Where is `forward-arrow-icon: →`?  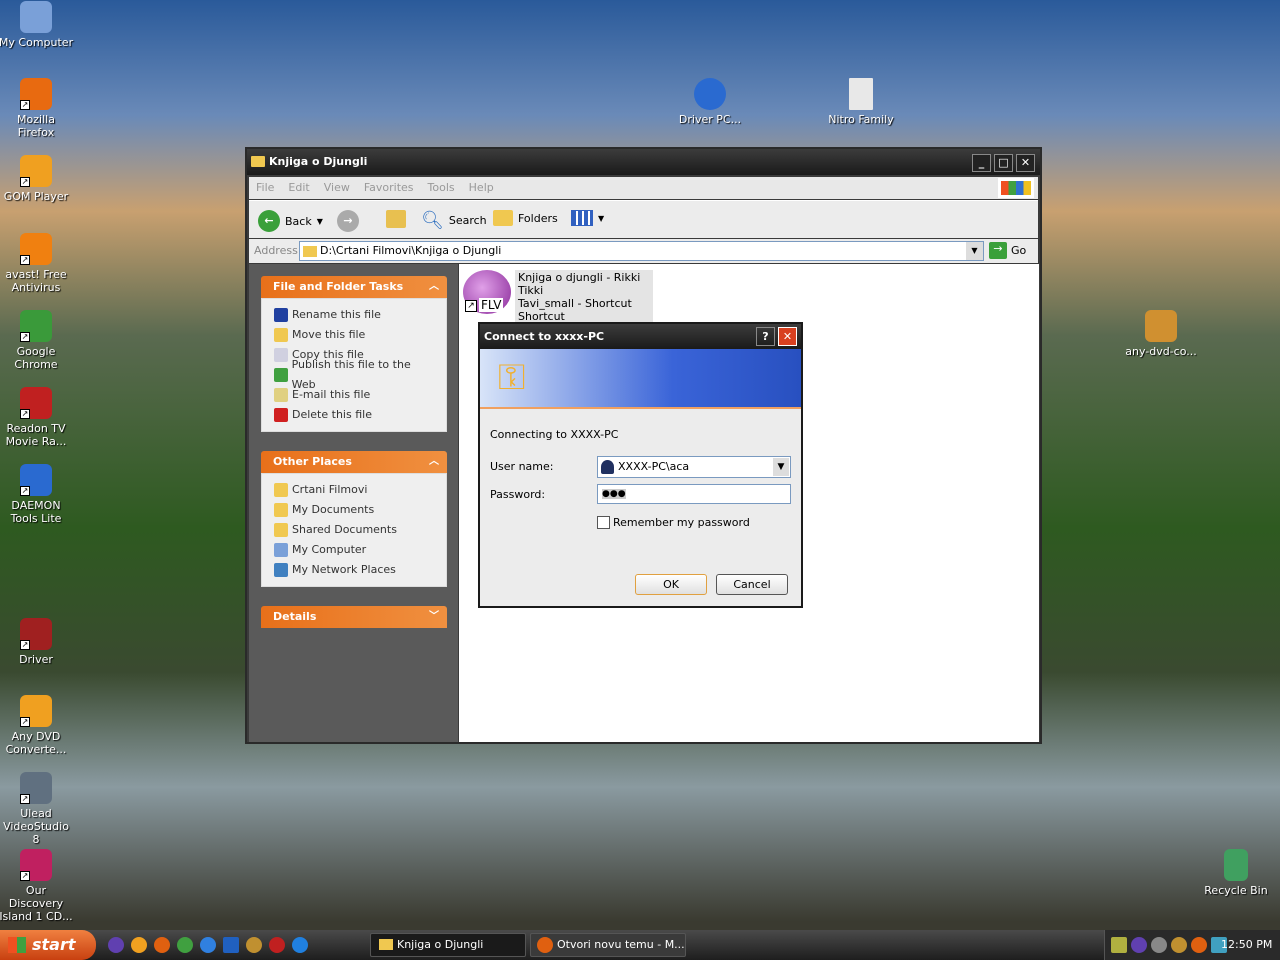
forward-arrow-icon: → is located at coordinates (348, 221).